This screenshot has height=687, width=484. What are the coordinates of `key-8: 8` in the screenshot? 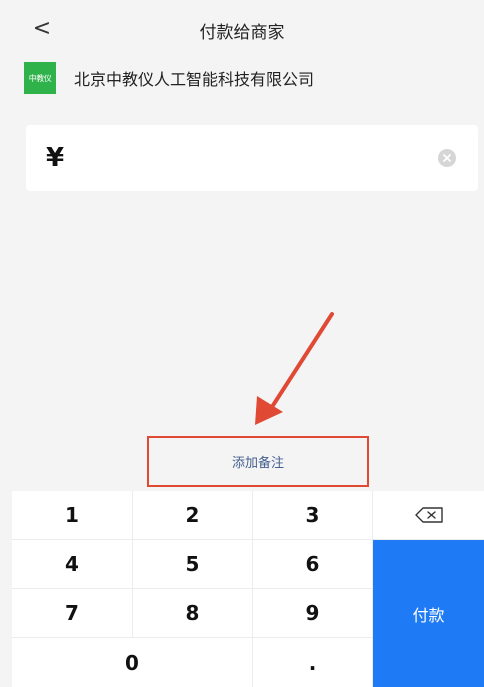 It's located at (193, 613).